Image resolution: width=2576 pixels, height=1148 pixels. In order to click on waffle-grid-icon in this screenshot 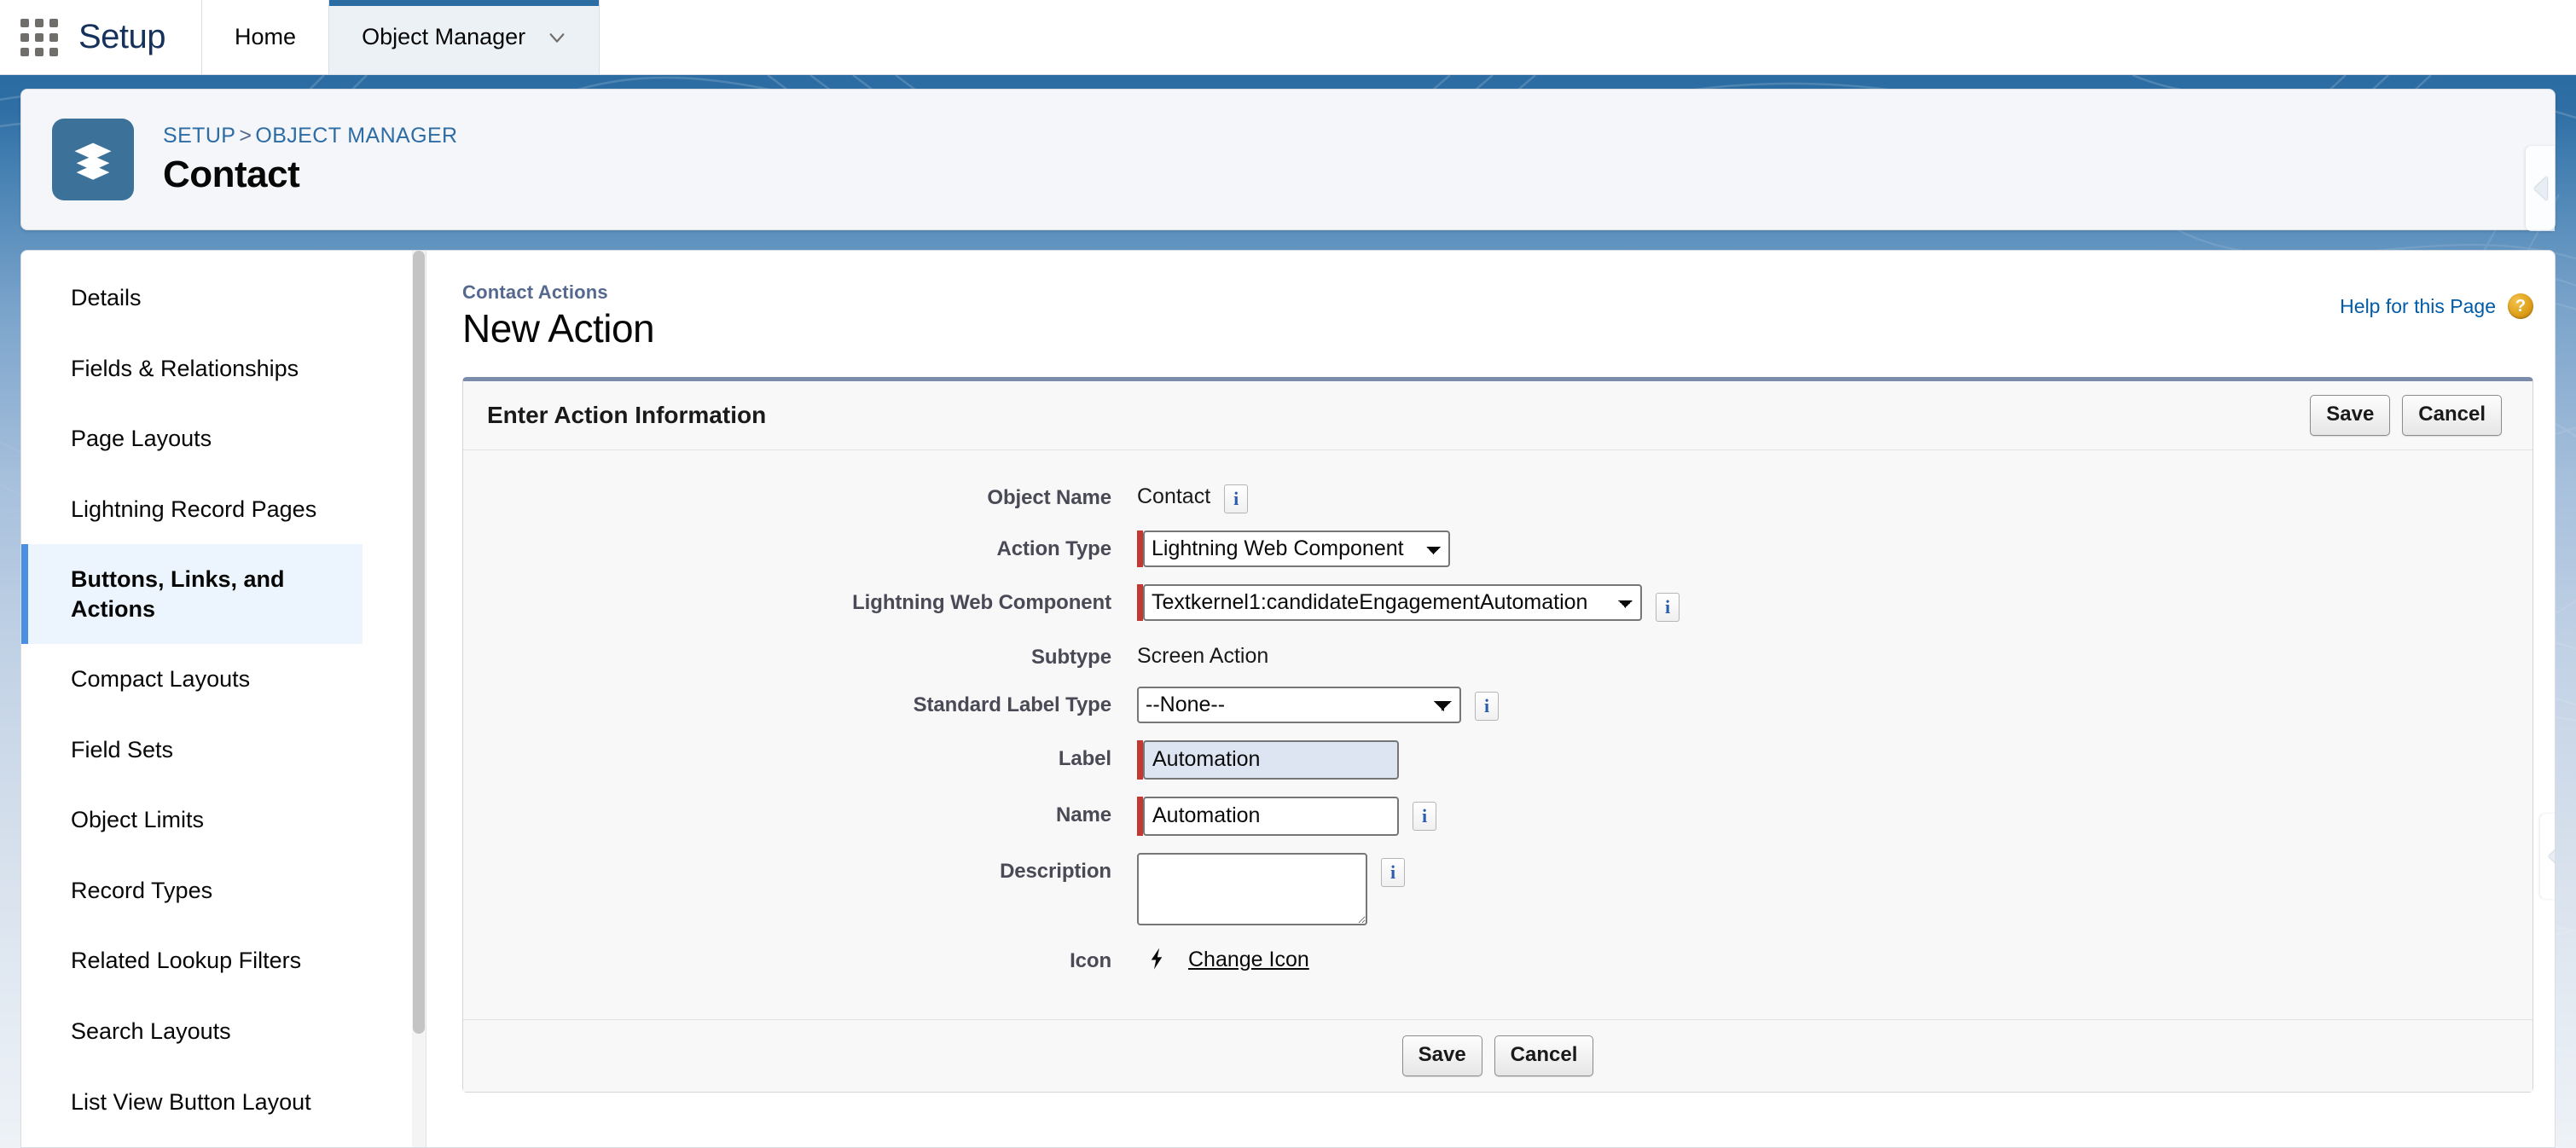, I will do `click(39, 37)`.